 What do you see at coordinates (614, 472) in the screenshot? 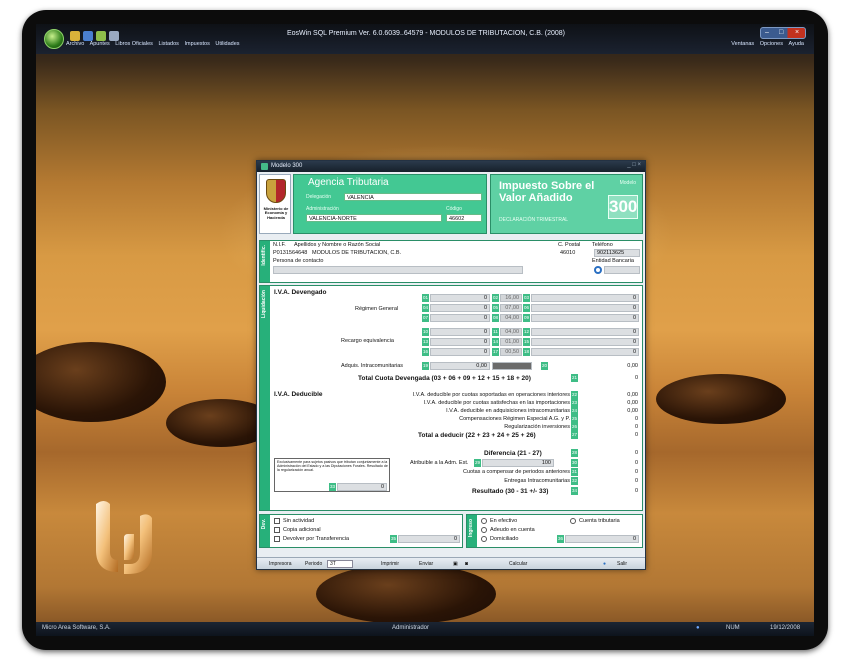
I see `cuotas-value: 0` at bounding box center [614, 472].